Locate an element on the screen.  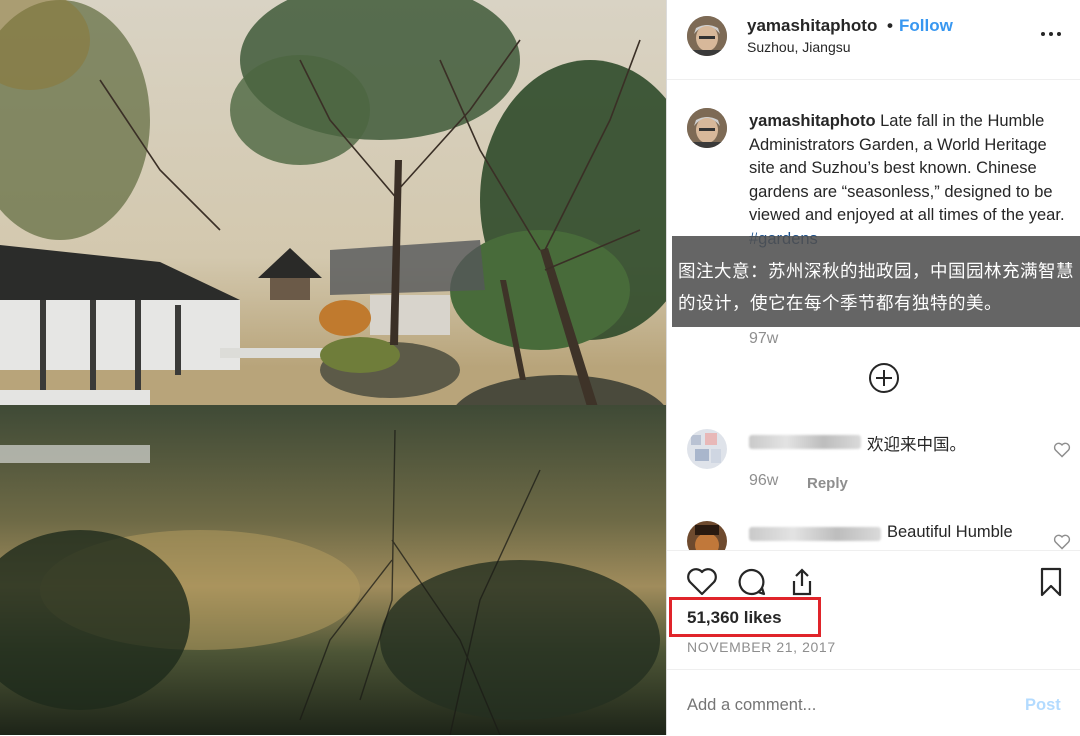
post-comment-button: Post is located at coordinates (1043, 705).